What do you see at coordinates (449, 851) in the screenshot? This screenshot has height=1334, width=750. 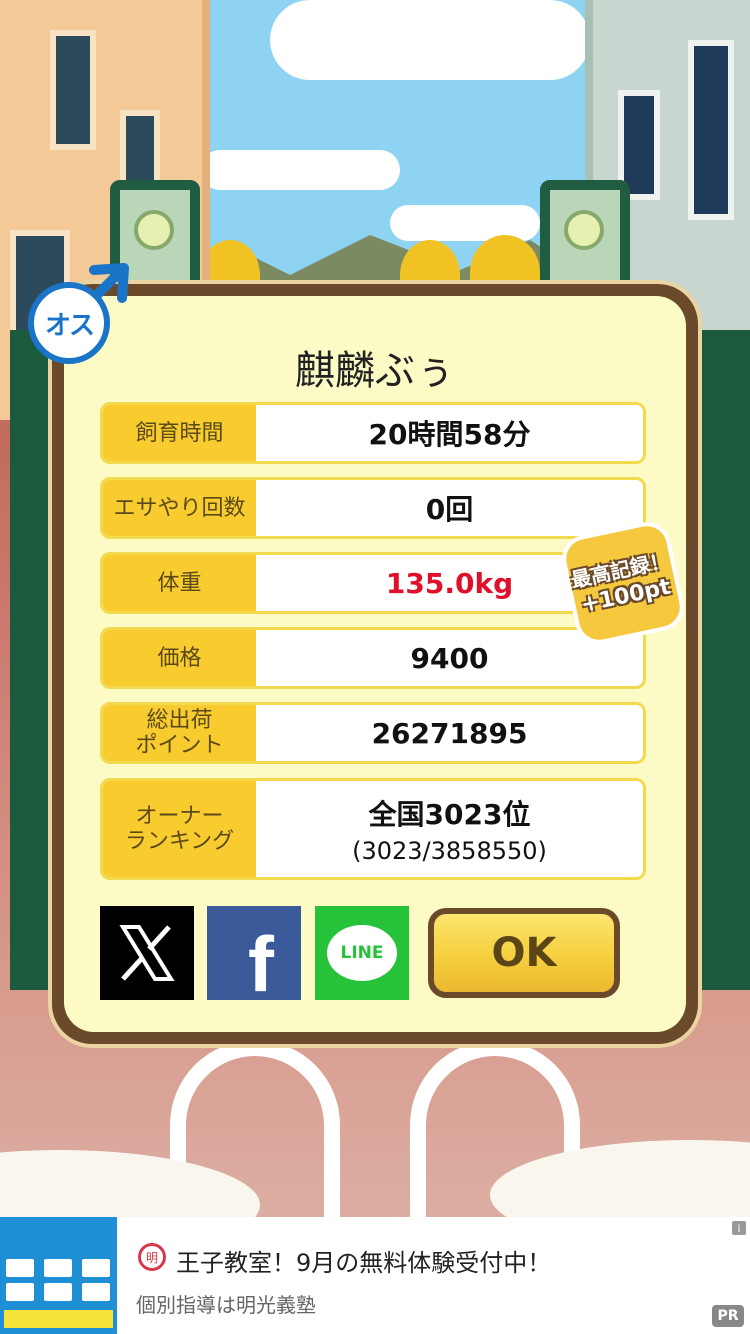 I see `ranking-detail: (3023/3858550)` at bounding box center [449, 851].